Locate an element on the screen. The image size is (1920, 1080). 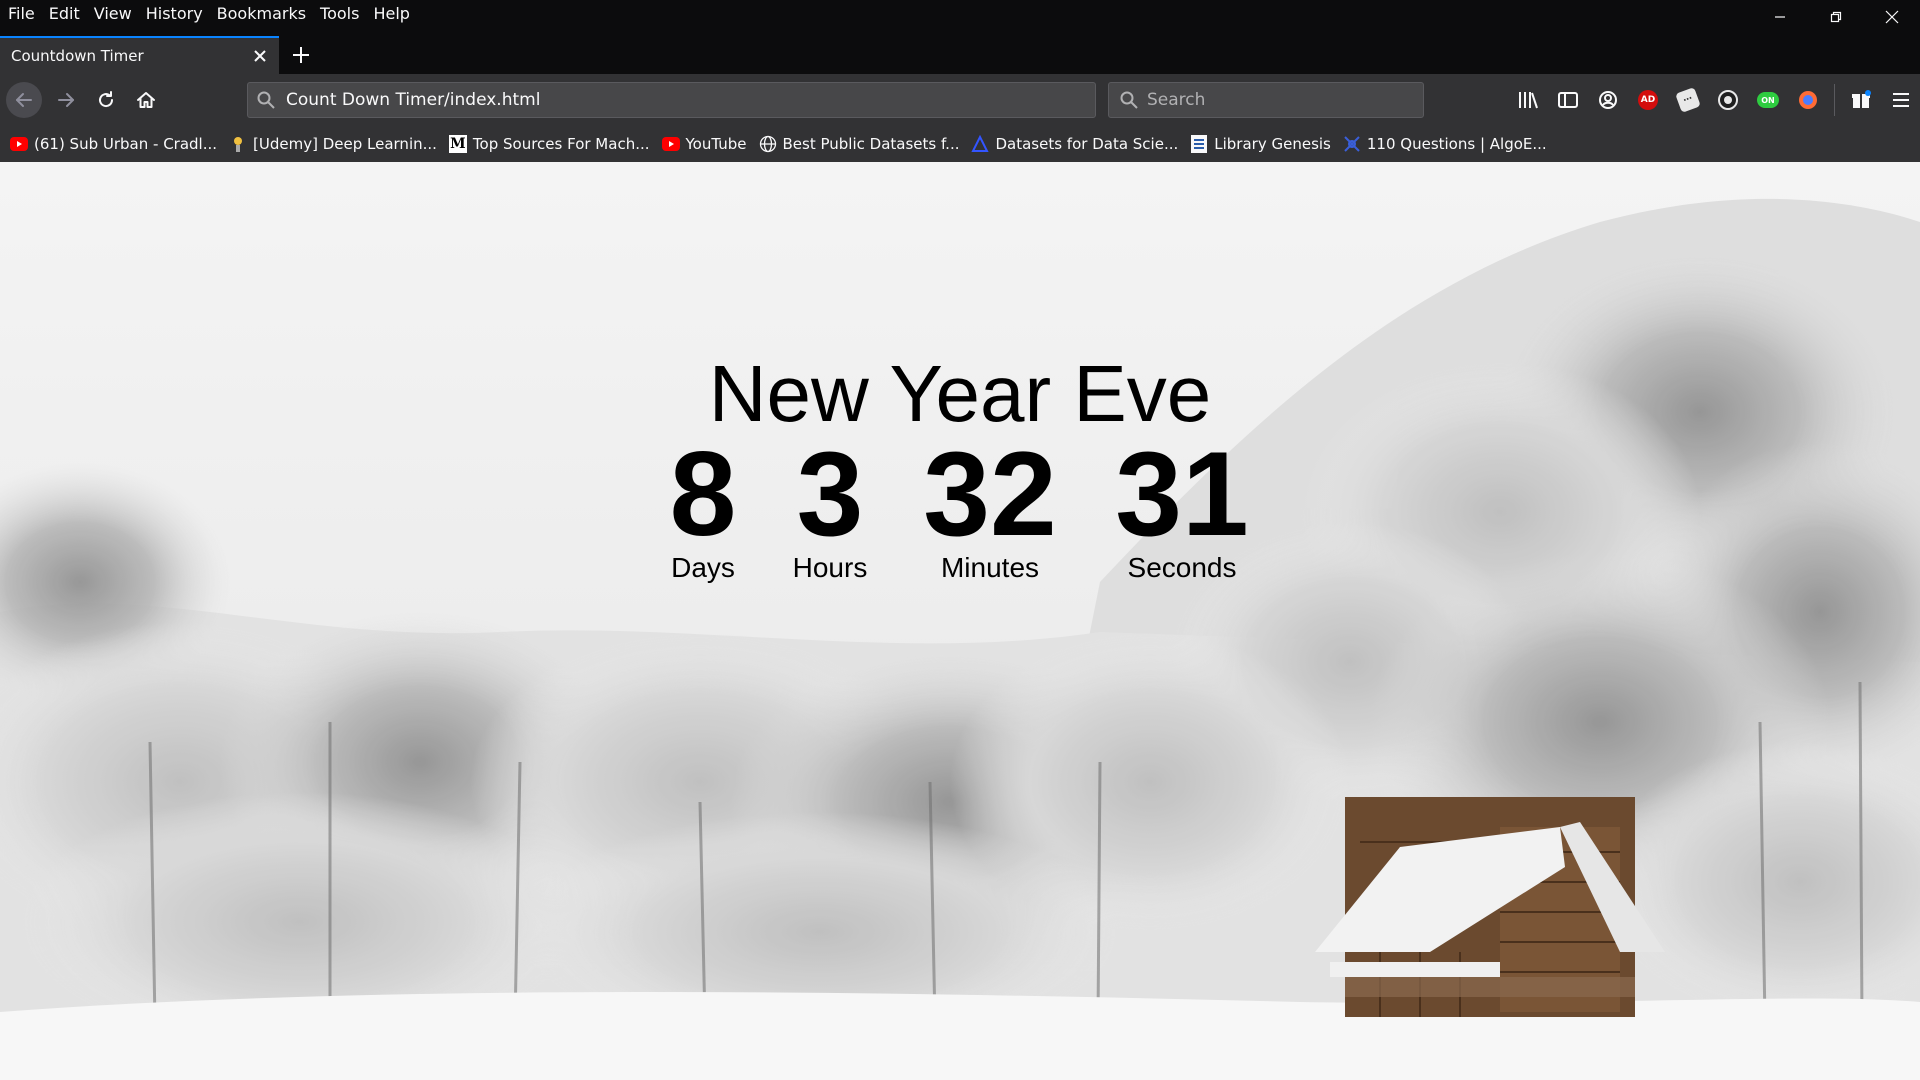
home-icon is located at coordinates (146, 100).